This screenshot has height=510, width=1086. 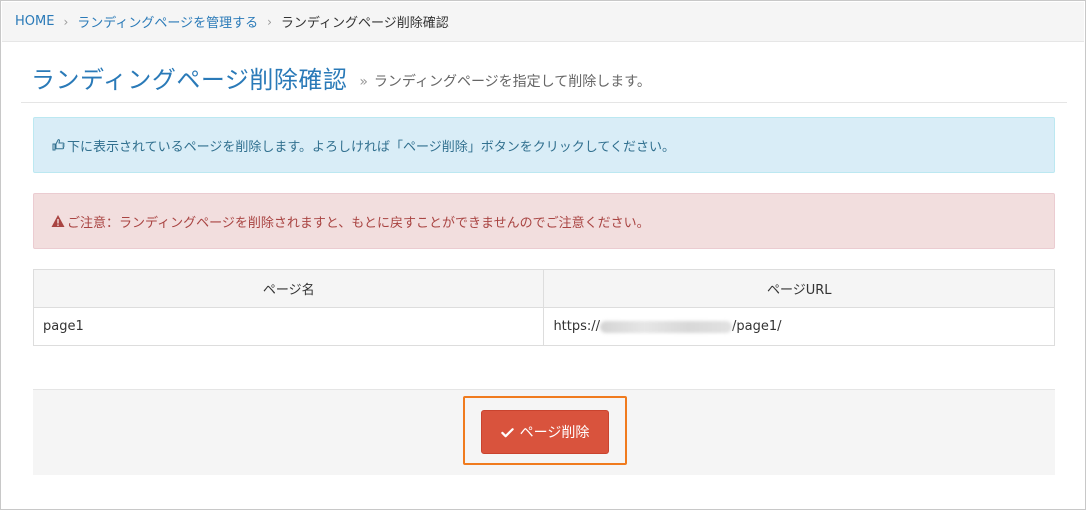 What do you see at coordinates (666, 326) in the screenshot?
I see `redacted-domain` at bounding box center [666, 326].